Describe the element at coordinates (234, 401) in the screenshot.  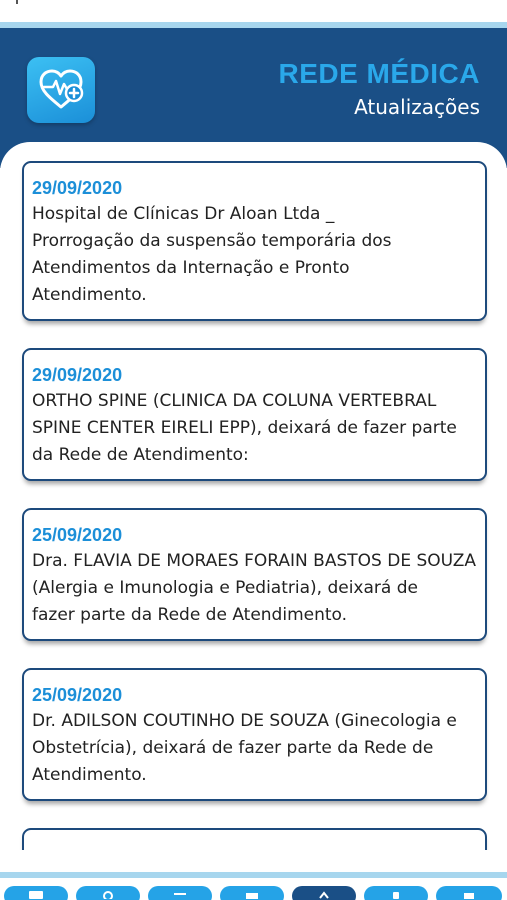
I see `update-line: ORTHO SPINE (CLINICA DA COLUNA VERTEBRAL` at that location.